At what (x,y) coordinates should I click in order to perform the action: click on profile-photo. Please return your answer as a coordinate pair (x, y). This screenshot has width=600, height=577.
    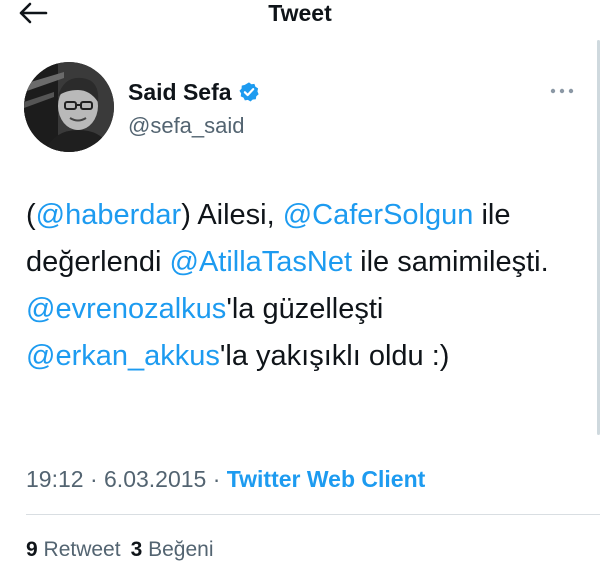
    Looking at the image, I should click on (69, 107).